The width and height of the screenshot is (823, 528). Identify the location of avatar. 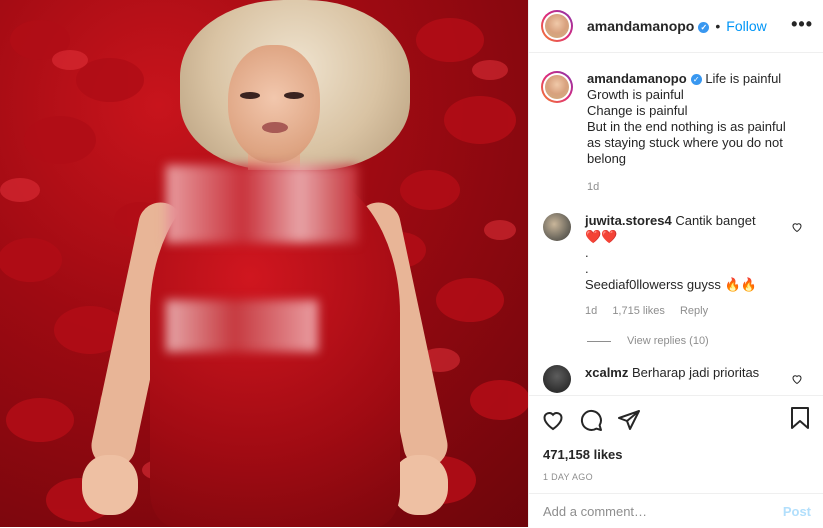
(557, 26).